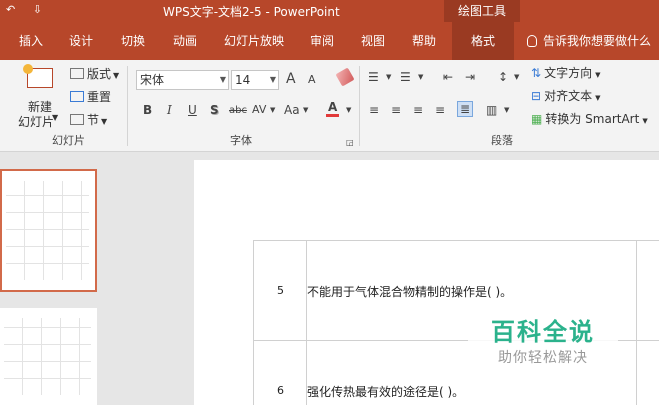 This screenshot has width=659, height=405. I want to click on tab-transitions: 切换, so click(133, 41).